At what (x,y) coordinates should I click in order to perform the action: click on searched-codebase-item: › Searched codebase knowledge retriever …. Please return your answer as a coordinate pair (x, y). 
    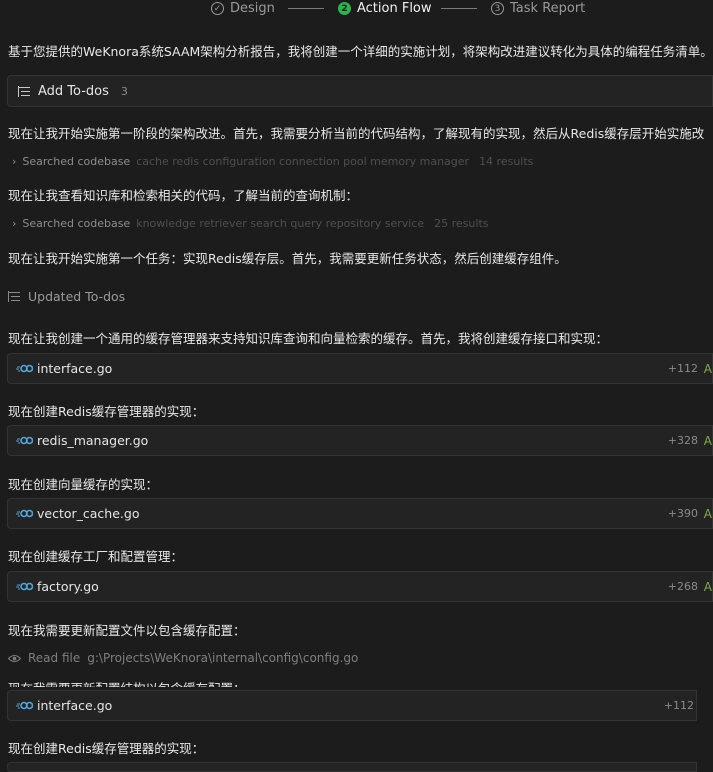
    Looking at the image, I should click on (250, 223).